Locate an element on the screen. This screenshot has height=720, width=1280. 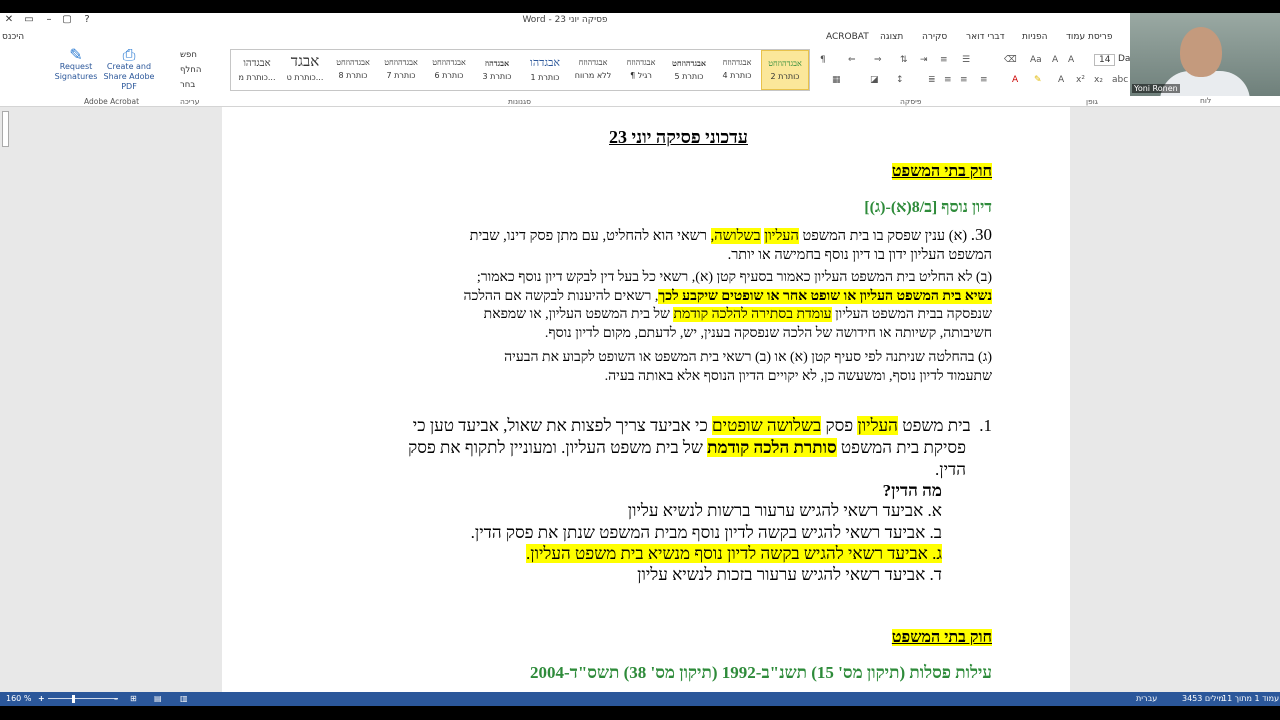
align-right-icon: ≡ is located at coordinates (948, 80).